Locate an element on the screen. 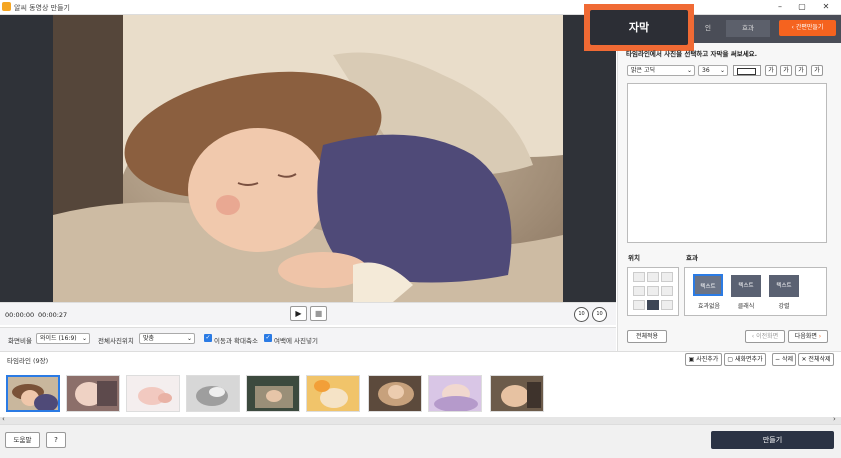  minus-icon: − is located at coordinates (778, 359).